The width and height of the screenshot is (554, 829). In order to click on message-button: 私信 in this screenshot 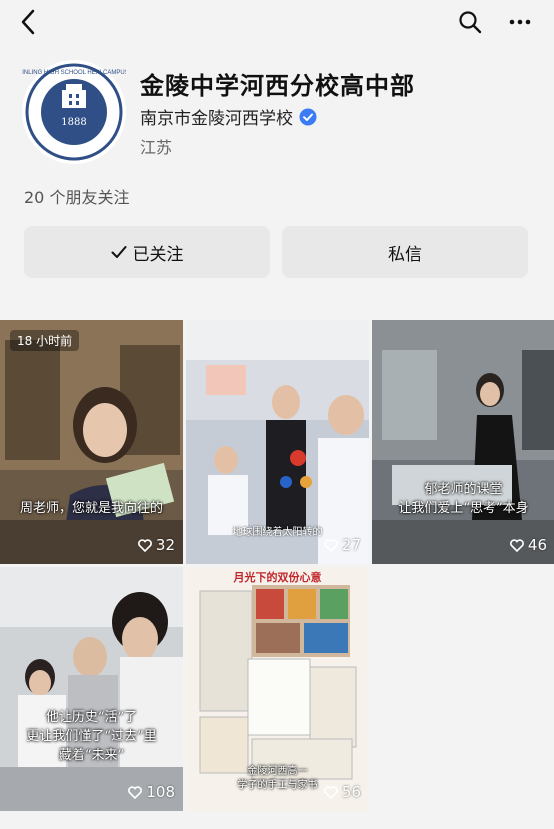, I will do `click(405, 252)`.